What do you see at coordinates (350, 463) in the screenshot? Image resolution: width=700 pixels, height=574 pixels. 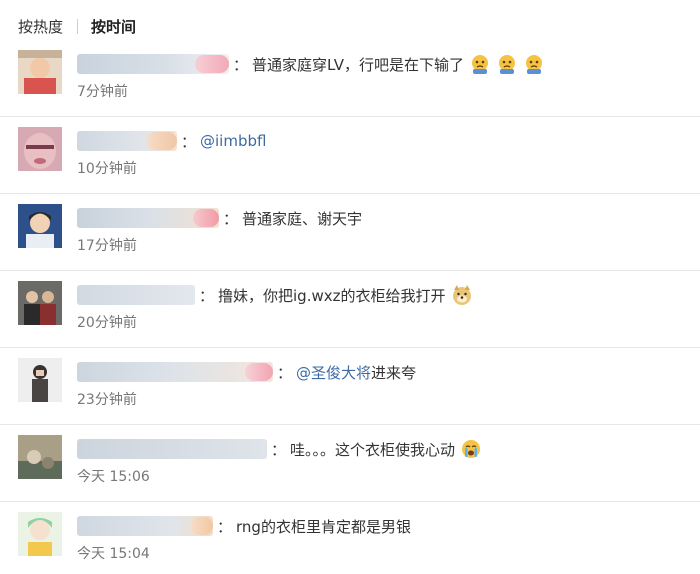 I see `comment-item: ： 哇。。。这个衣柜使我心动 今天 15:06` at bounding box center [350, 463].